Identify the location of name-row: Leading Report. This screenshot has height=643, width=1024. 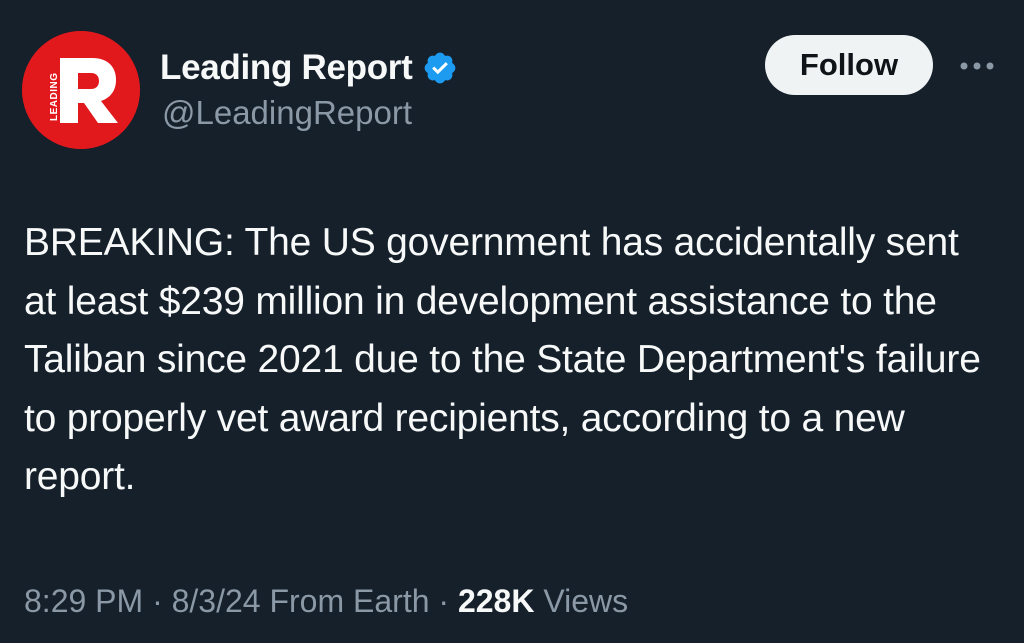
(309, 68).